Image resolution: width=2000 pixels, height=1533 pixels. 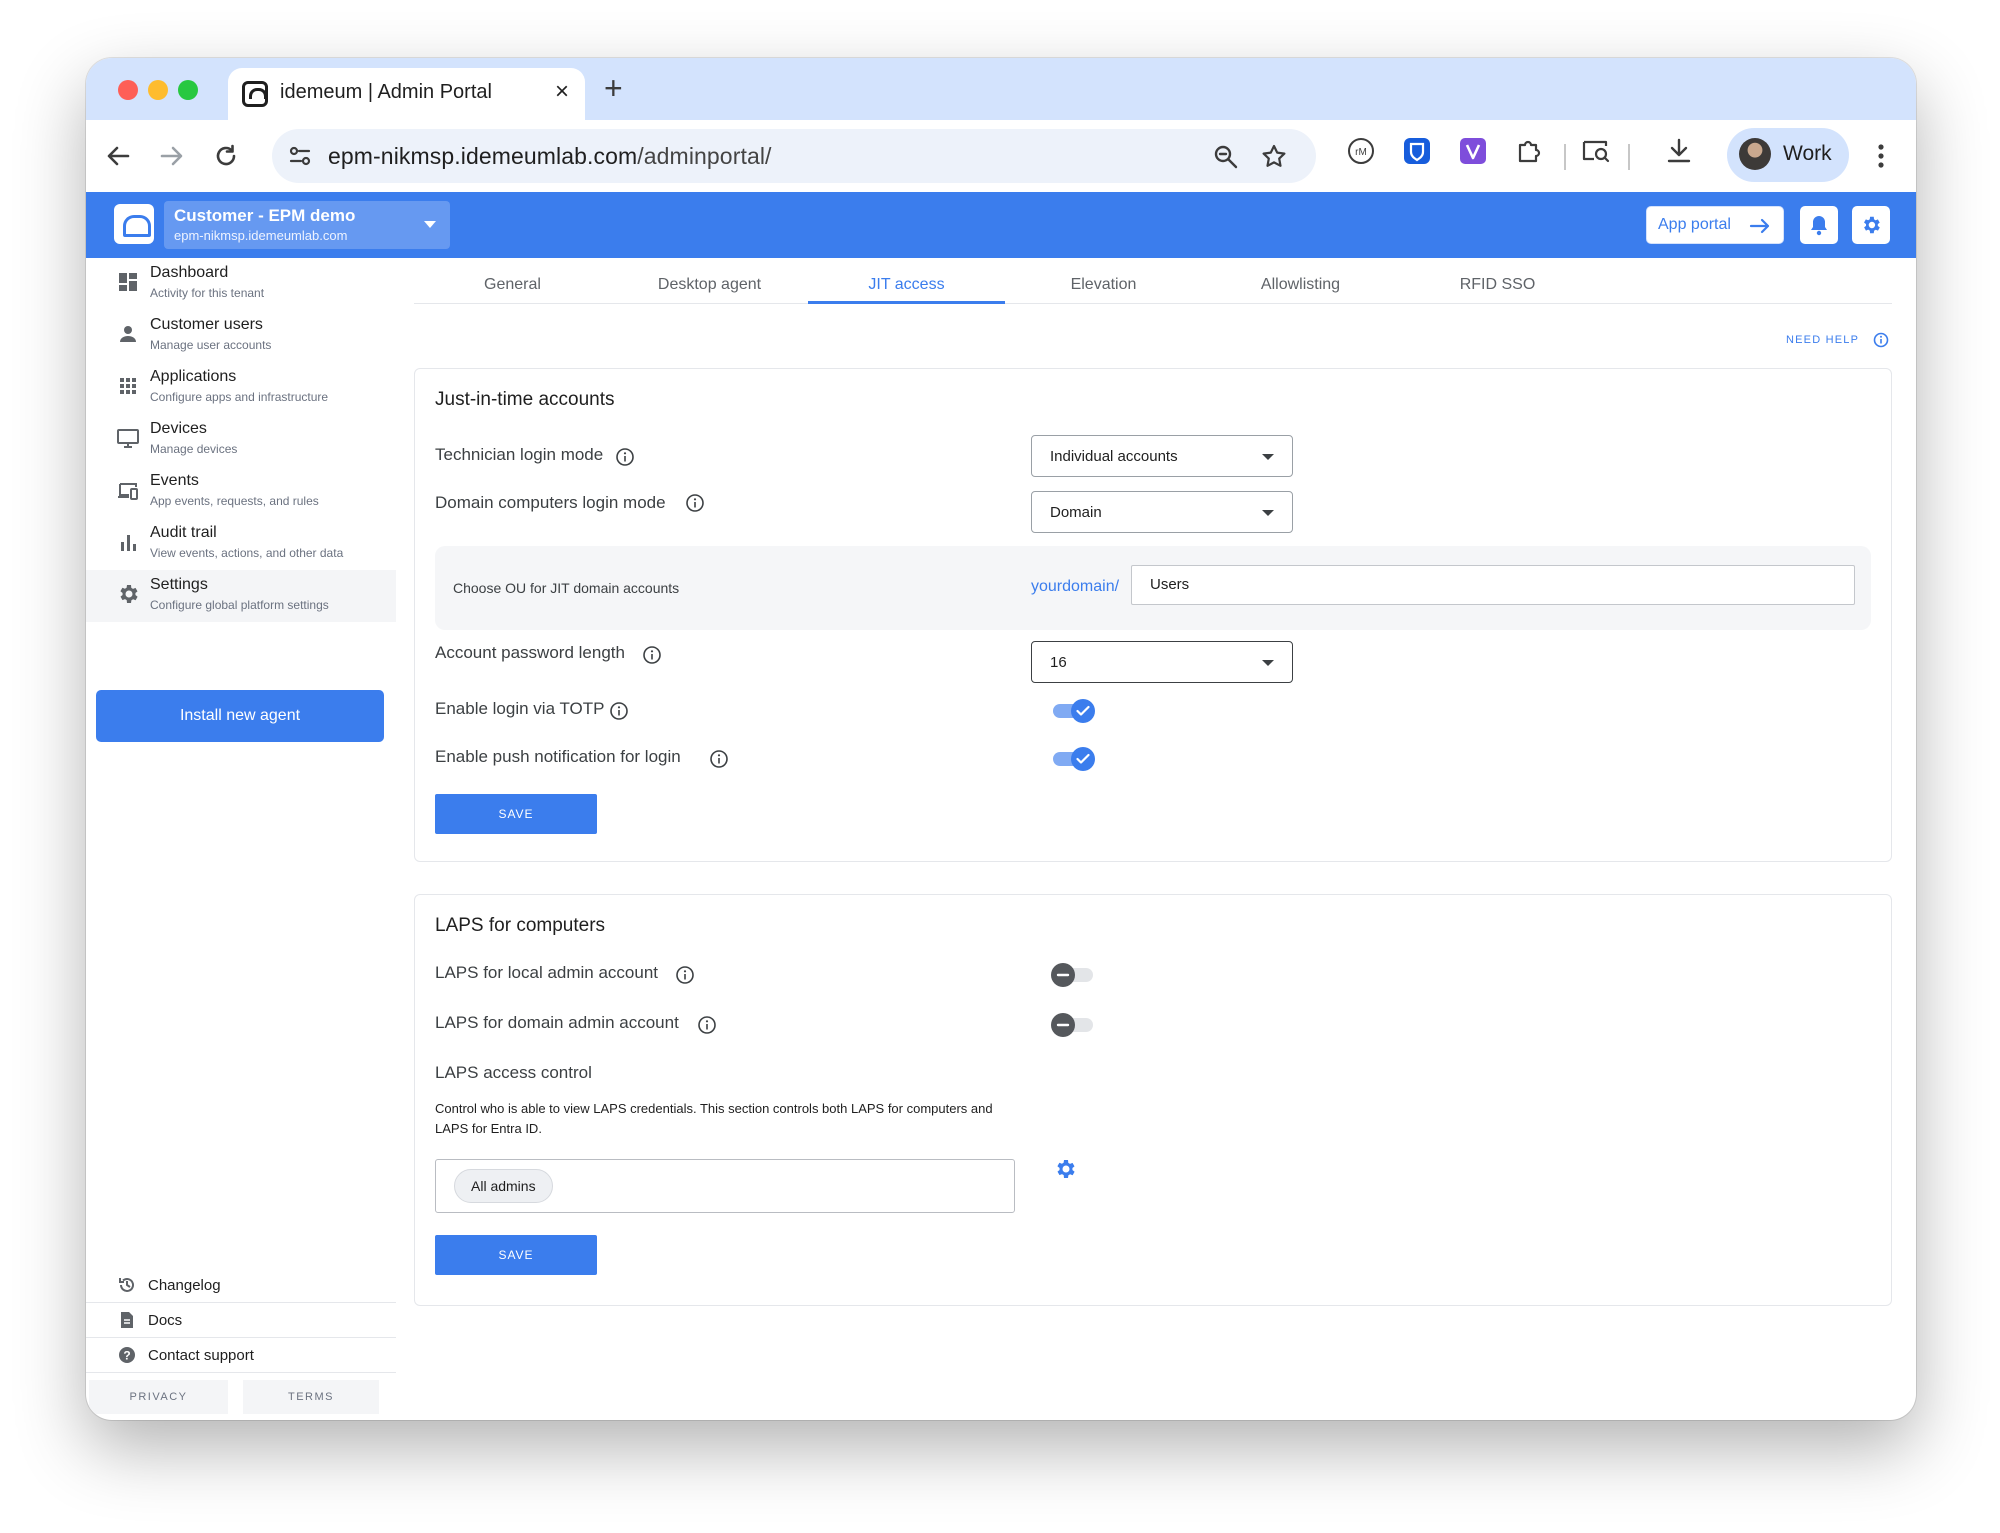 I want to click on select-value: Individual accounts, so click(x=1114, y=456).